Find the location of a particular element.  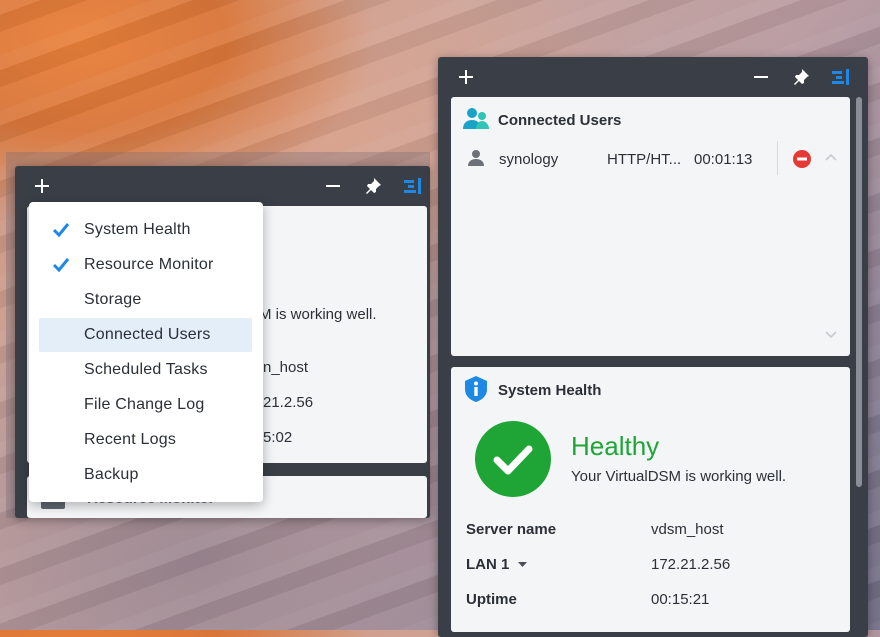

menu-item-system-health: System Health is located at coordinates (145, 230).